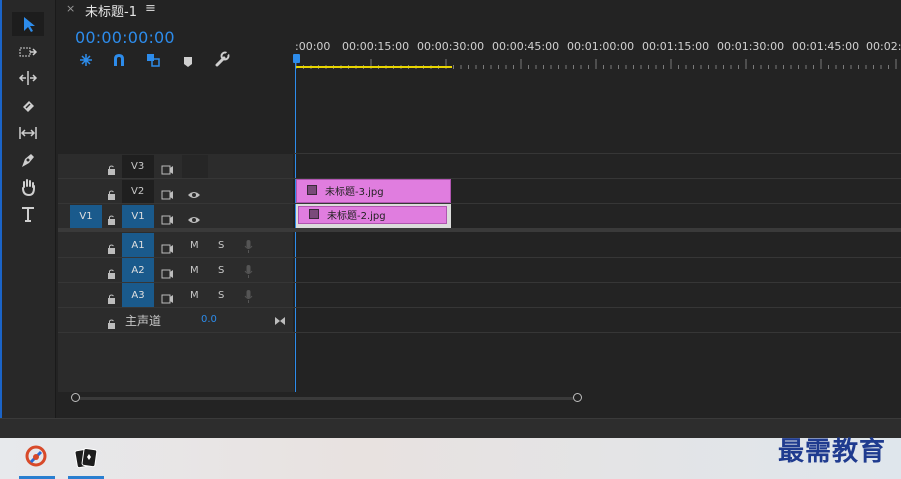 The image size is (901, 479). I want to click on slip-icon, so click(28, 133).